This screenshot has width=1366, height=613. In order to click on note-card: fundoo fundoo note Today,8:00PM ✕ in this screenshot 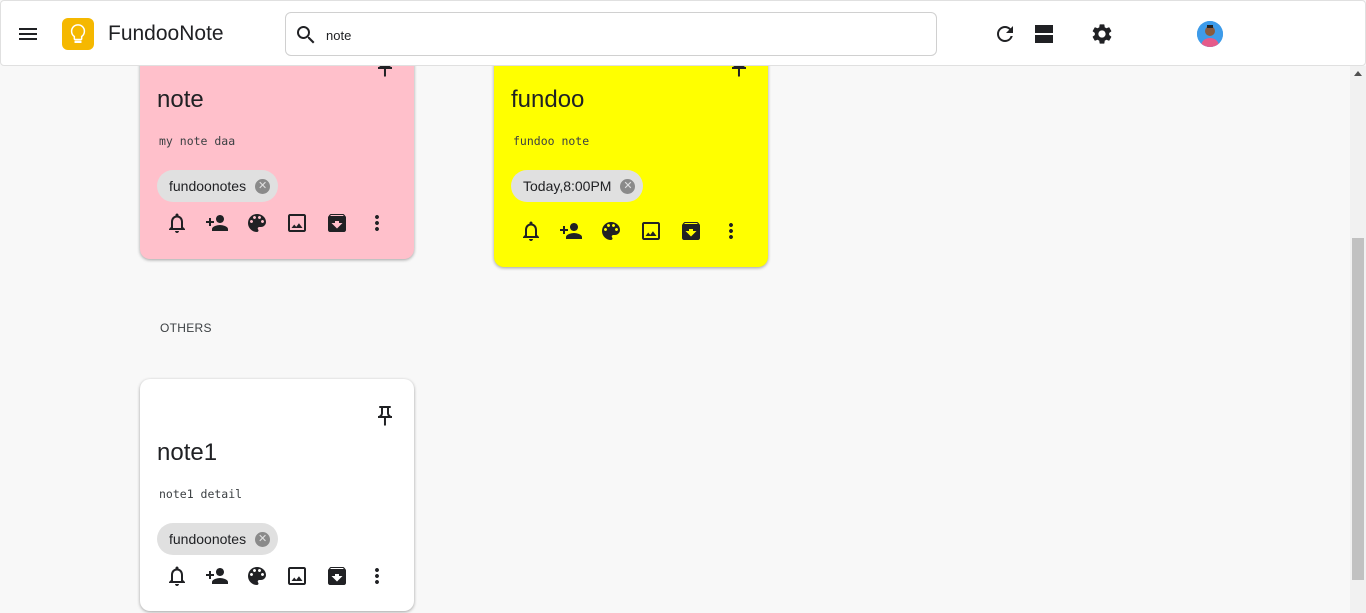, I will do `click(631, 153)`.